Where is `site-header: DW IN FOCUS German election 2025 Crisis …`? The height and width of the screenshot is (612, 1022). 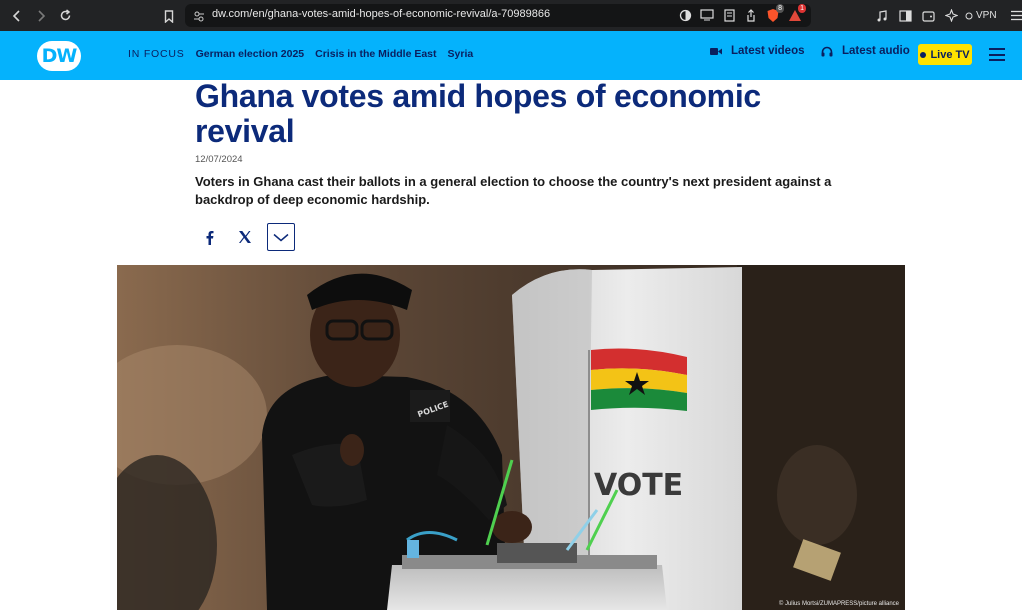
site-header: DW IN FOCUS German election 2025 Crisis … is located at coordinates (511, 55).